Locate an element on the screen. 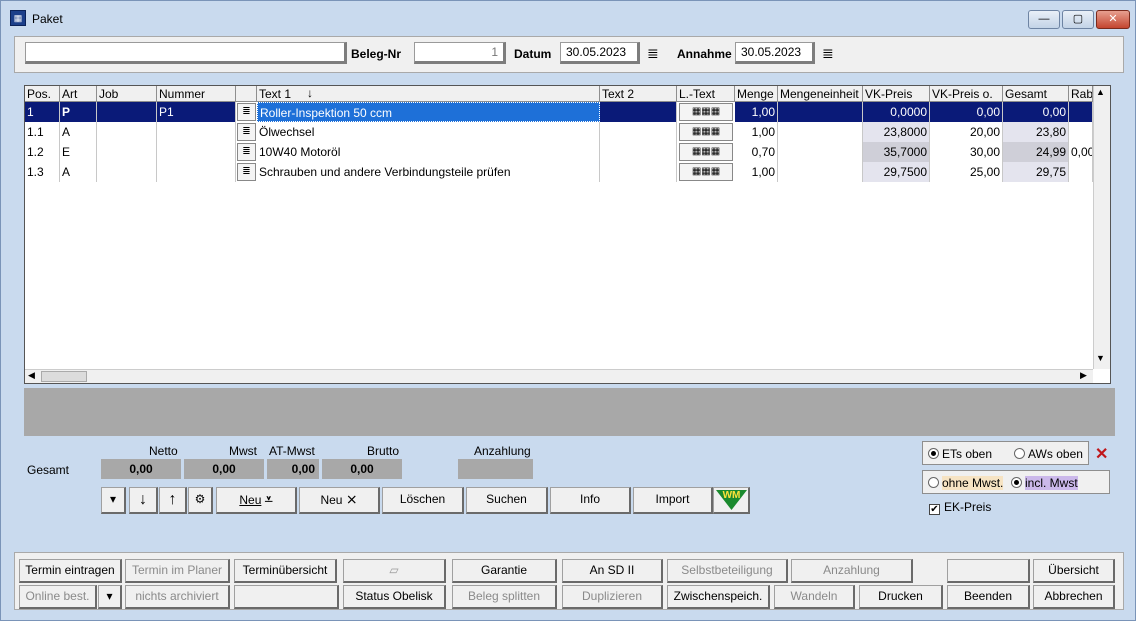 The height and width of the screenshot is (621, 1136). minimize-button: — is located at coordinates (1044, 19).